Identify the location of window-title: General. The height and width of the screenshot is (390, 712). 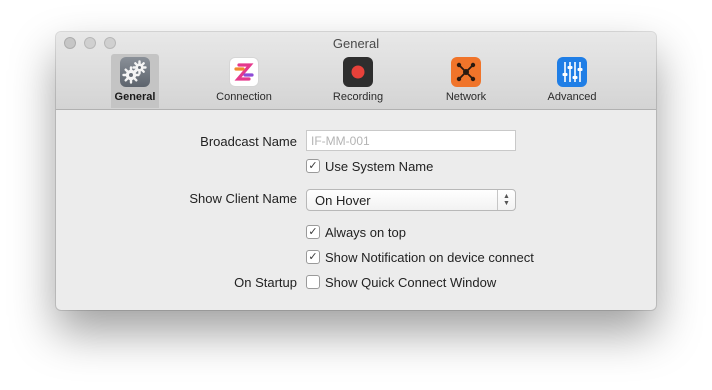
(356, 43).